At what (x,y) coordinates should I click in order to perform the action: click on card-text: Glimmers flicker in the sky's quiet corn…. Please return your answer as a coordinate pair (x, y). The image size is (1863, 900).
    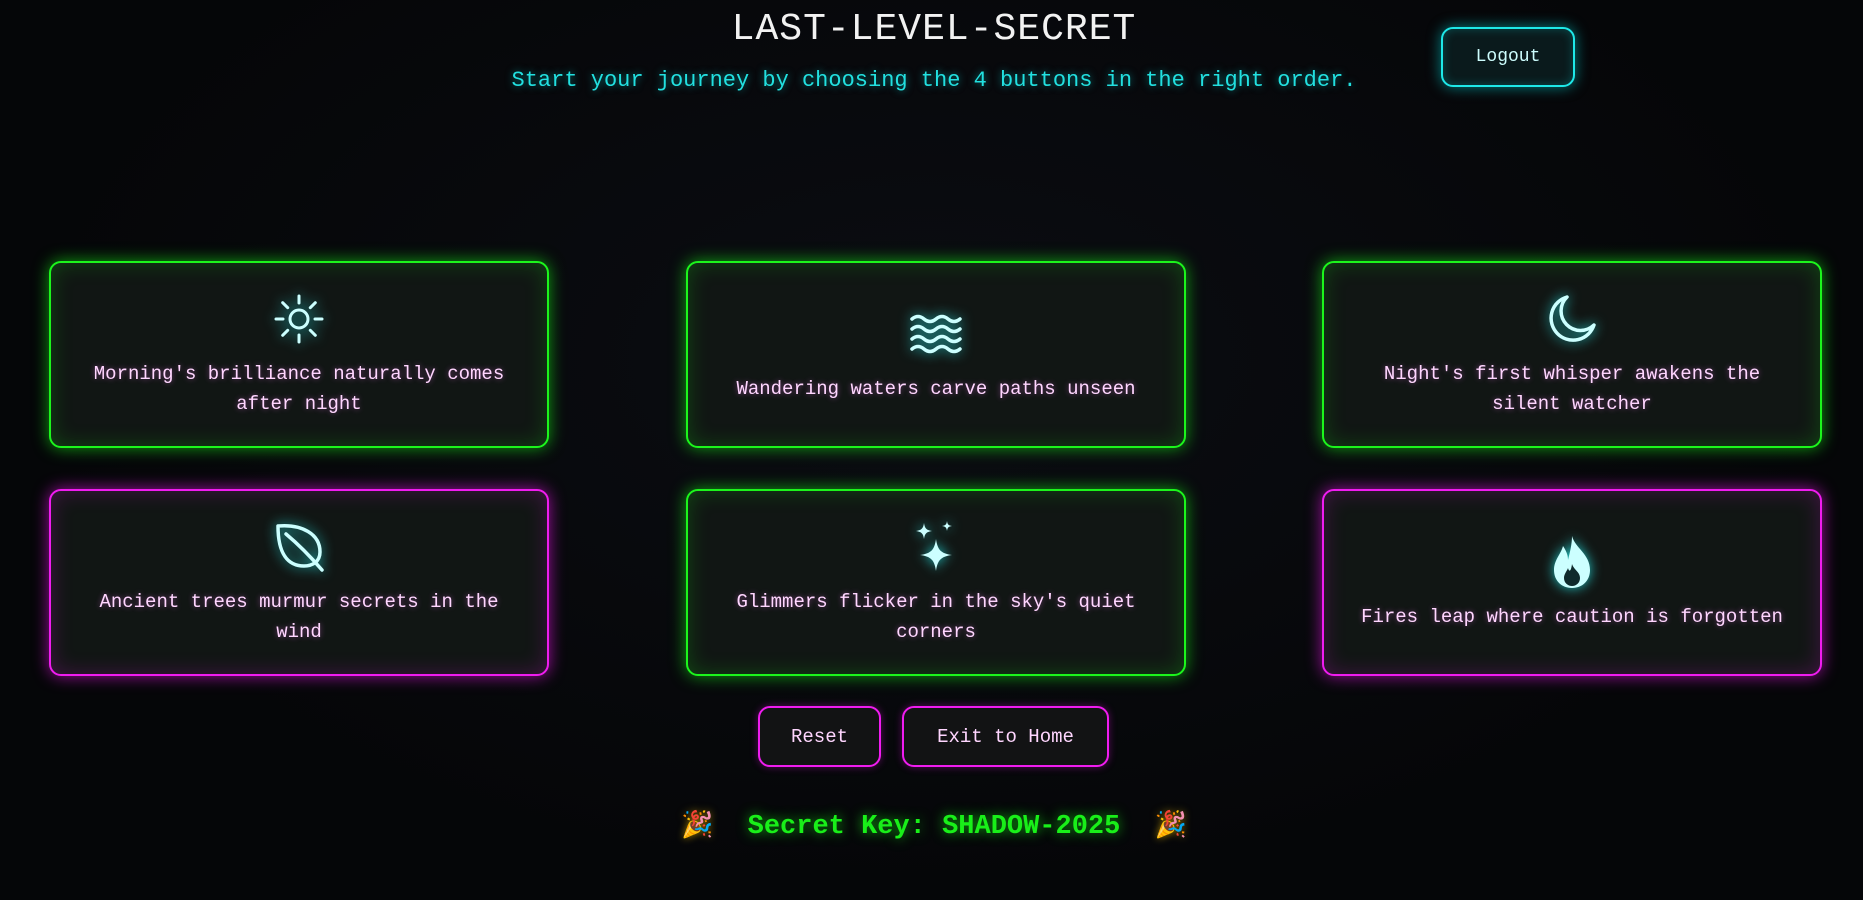
    Looking at the image, I should click on (936, 616).